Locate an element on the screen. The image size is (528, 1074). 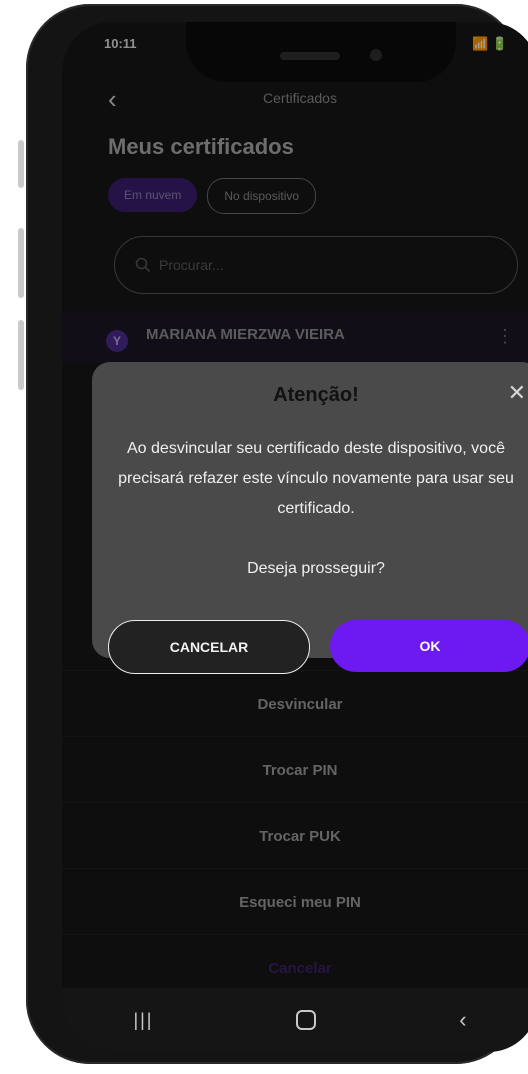
close-icon: ✕ is located at coordinates (517, 393).